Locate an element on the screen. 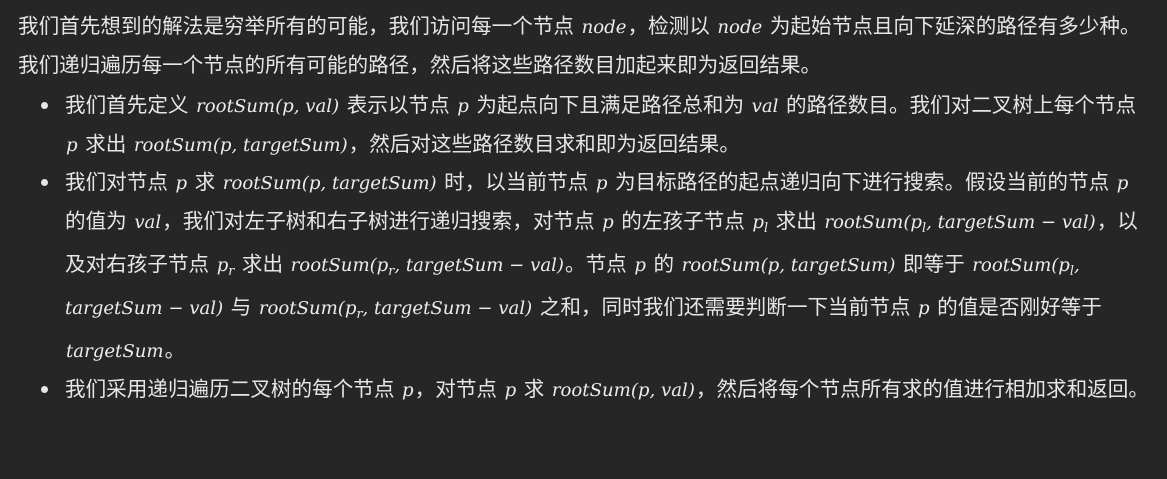 Image resolution: width=1167 pixels, height=479 pixels. math-subscript: r is located at coordinates (231, 270).